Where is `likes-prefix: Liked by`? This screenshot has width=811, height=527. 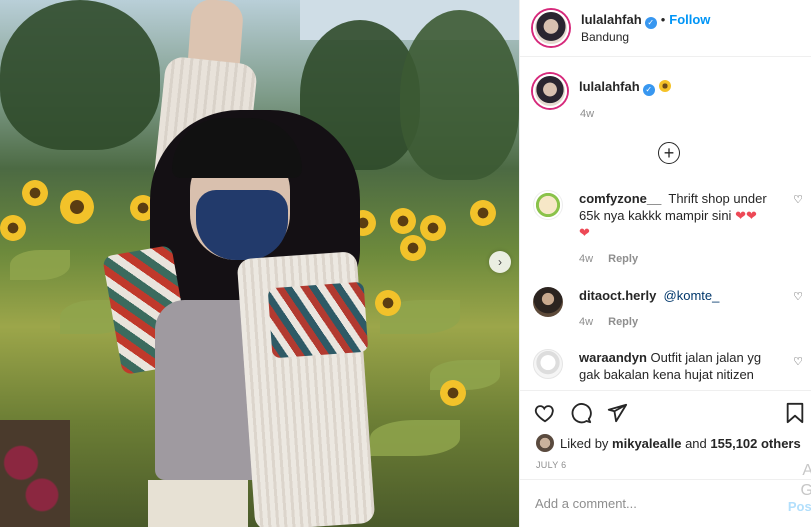
likes-prefix: Liked by is located at coordinates (584, 443).